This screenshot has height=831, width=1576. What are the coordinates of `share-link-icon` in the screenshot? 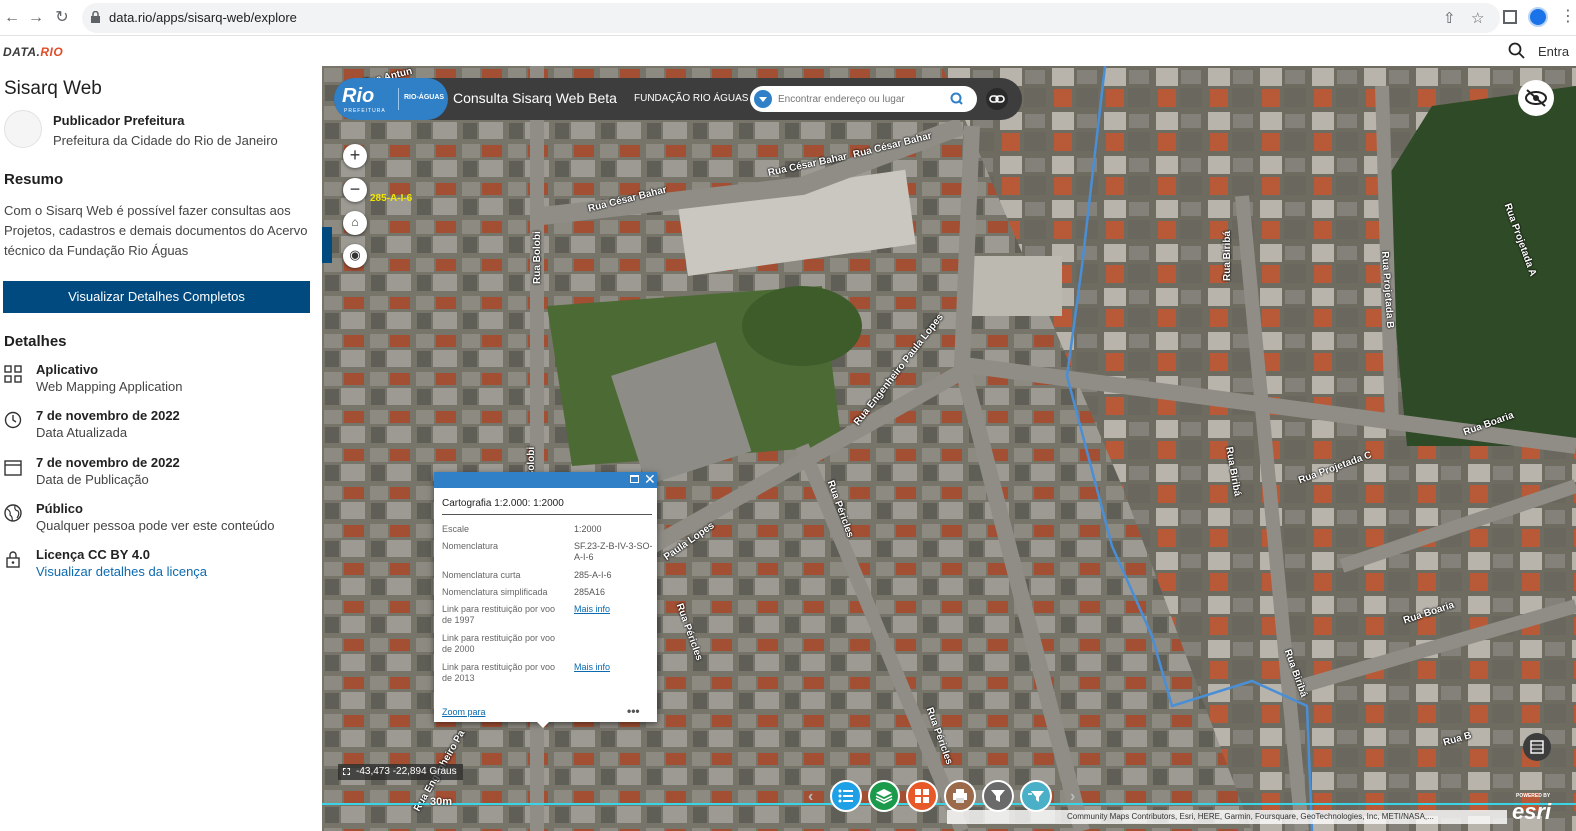 It's located at (997, 99).